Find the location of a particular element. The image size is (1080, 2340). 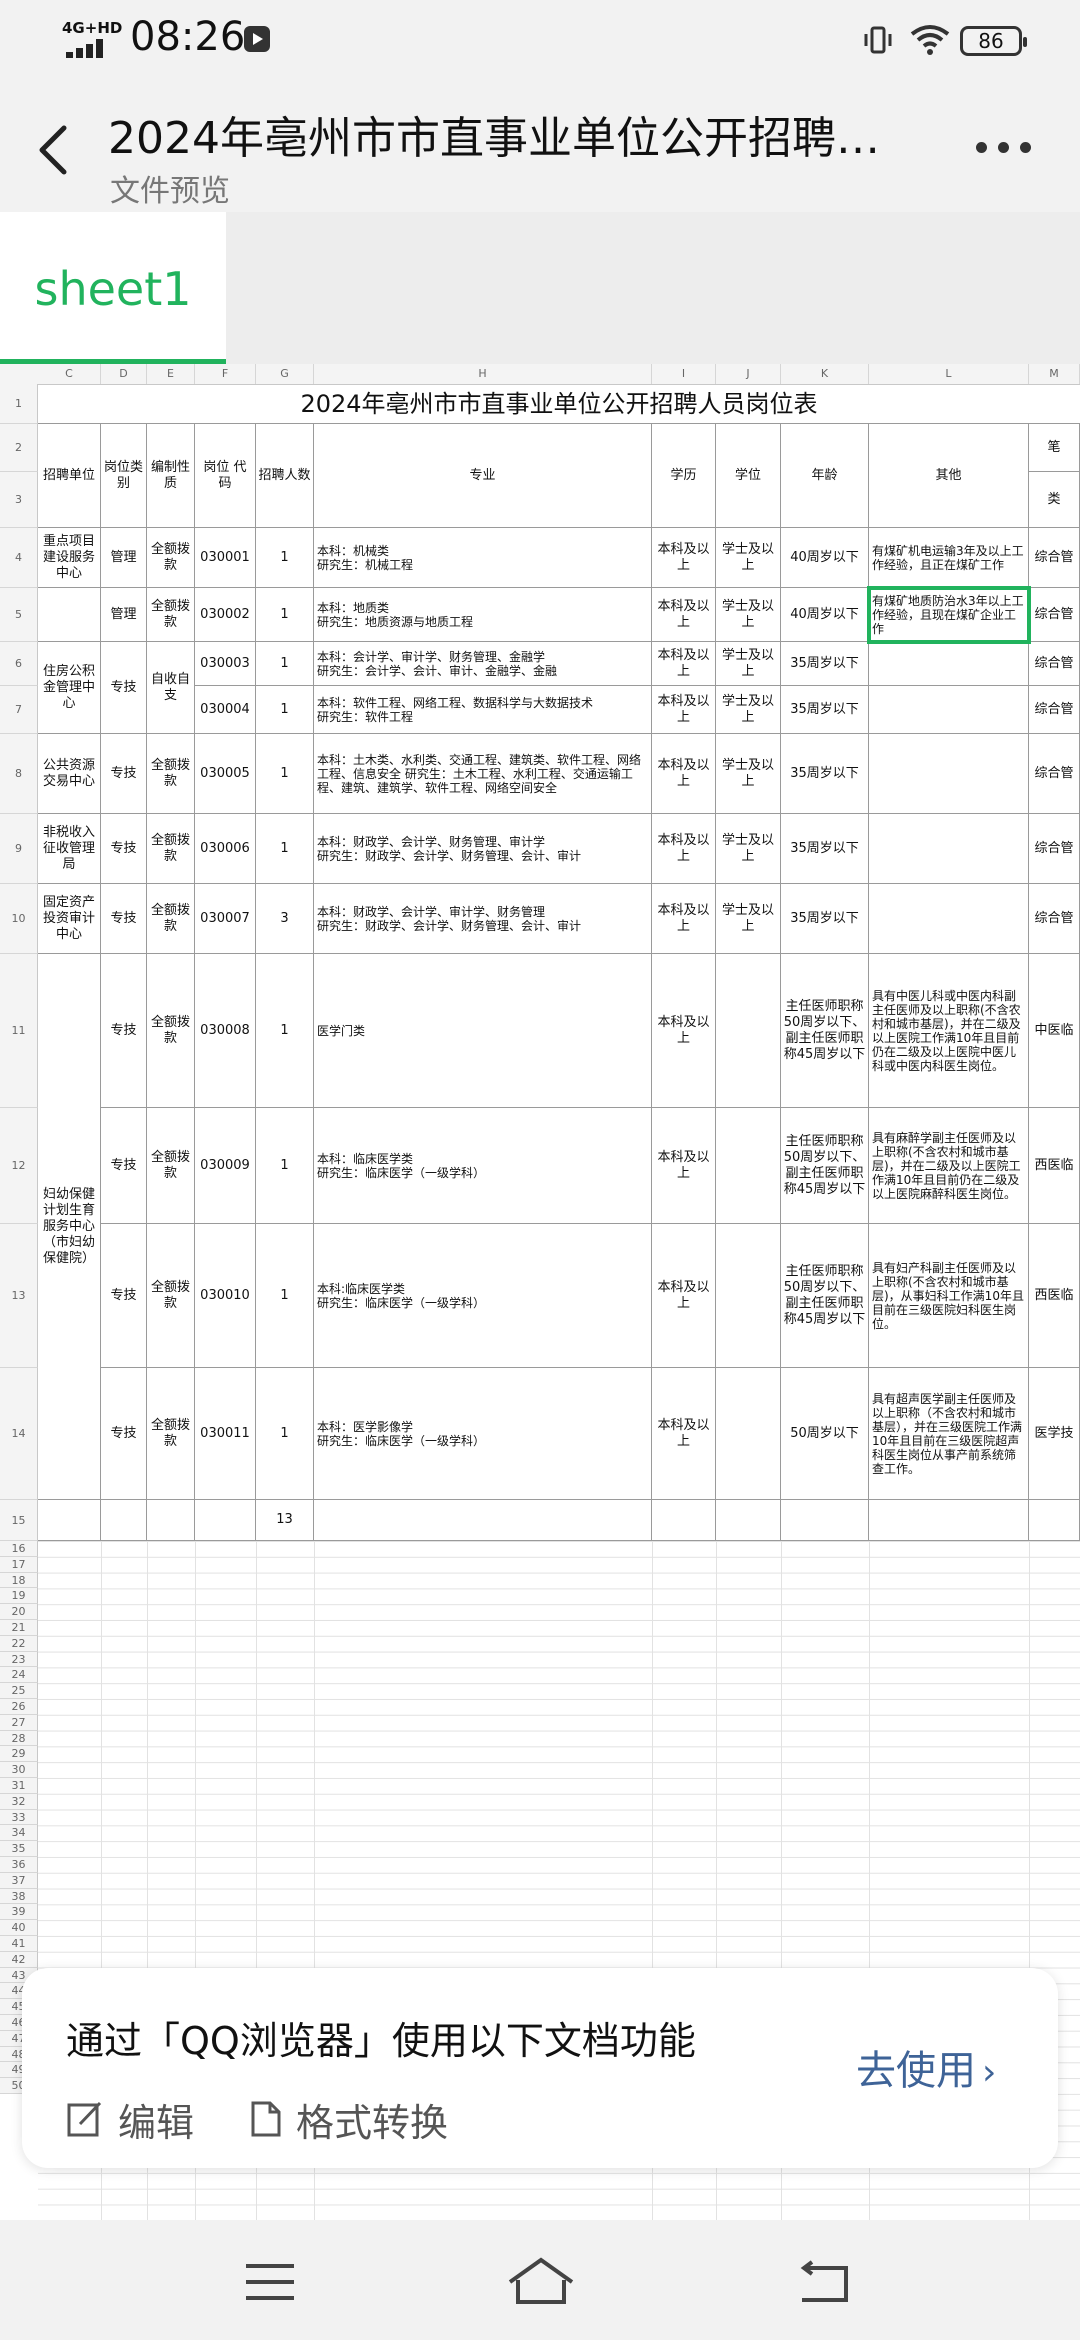

cell-unit: 公共资源交易中心 is located at coordinates (69, 774).